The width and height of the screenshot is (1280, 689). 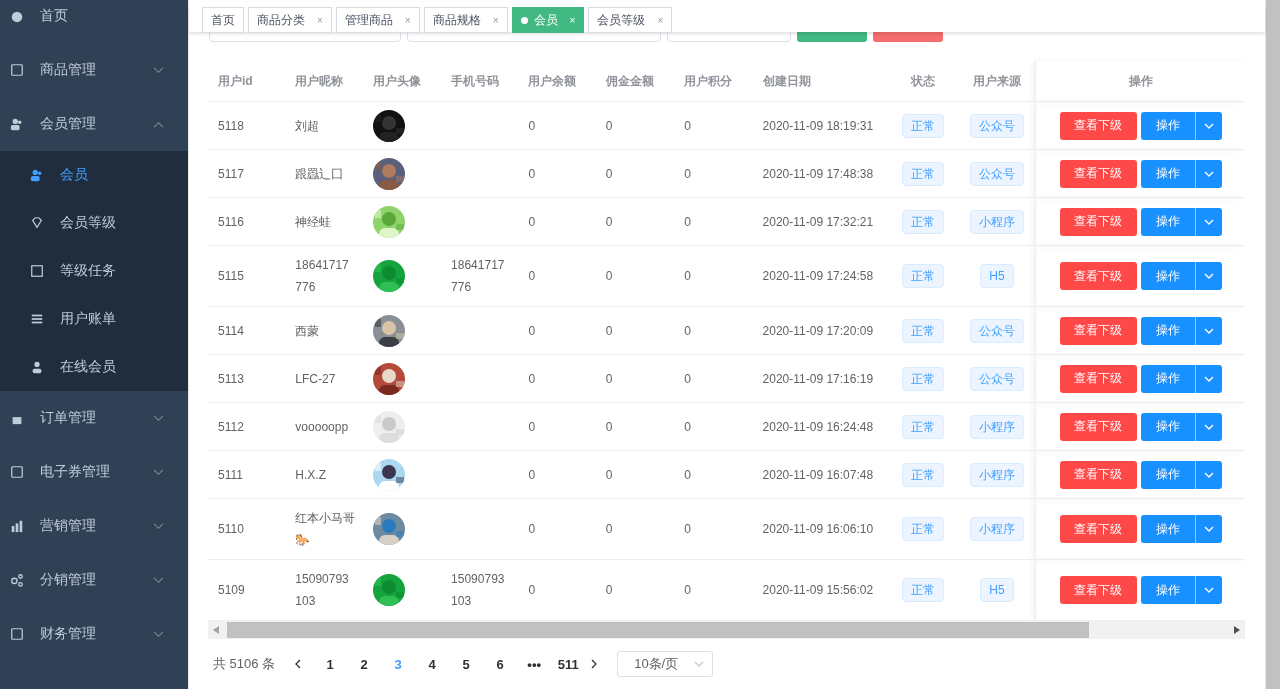 I want to click on table-cell: 5113, so click(x=231, y=378).